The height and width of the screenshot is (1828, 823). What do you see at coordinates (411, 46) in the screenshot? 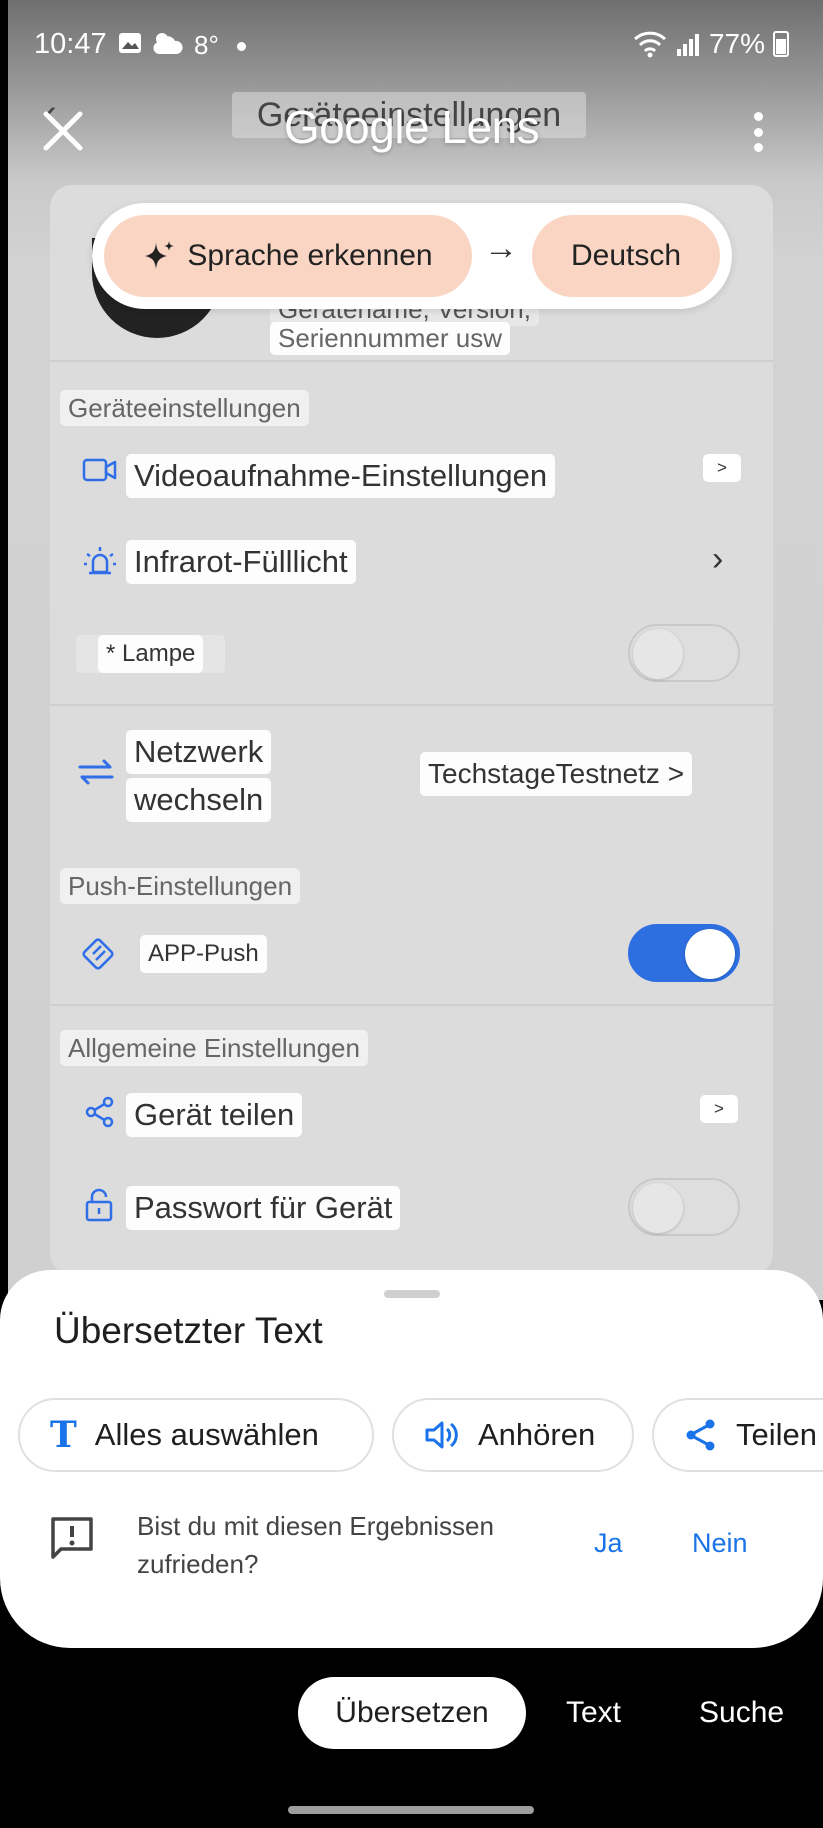
I see `status-bar: 10:47 8° 77%` at bounding box center [411, 46].